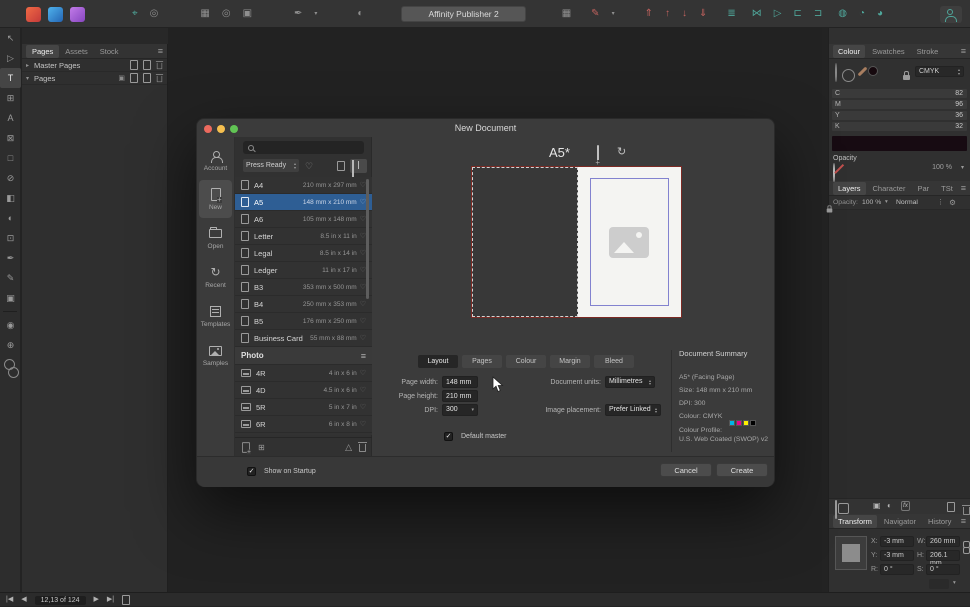  Describe the element at coordinates (862, 14) in the screenshot. I see `geometry-subtract-icon: ◔` at that location.